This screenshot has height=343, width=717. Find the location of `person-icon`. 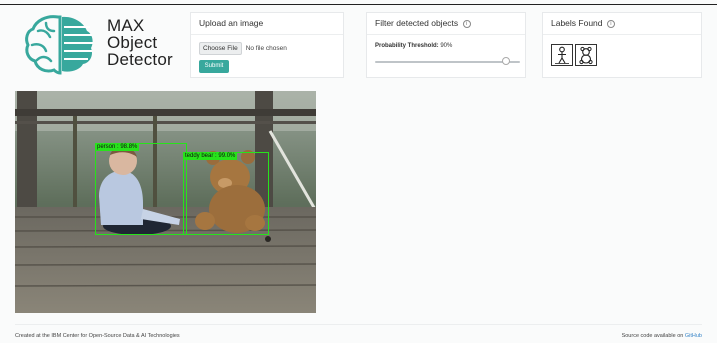

person-icon is located at coordinates (562, 55).